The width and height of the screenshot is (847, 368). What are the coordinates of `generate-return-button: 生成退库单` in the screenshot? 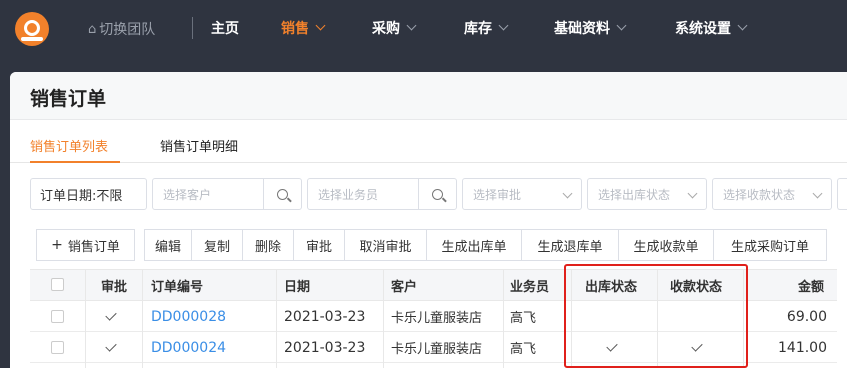 It's located at (570, 245).